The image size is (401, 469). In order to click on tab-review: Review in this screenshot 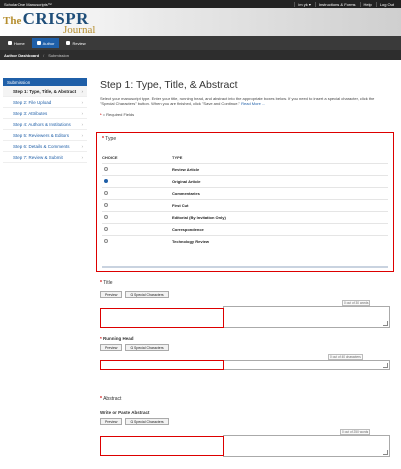, I will do `click(75, 43)`.